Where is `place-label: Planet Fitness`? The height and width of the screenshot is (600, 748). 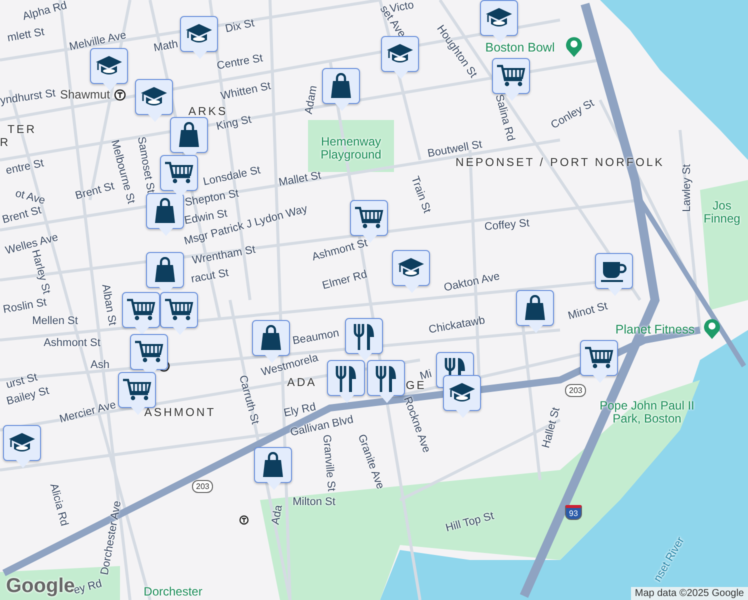 place-label: Planet Fitness is located at coordinates (655, 330).